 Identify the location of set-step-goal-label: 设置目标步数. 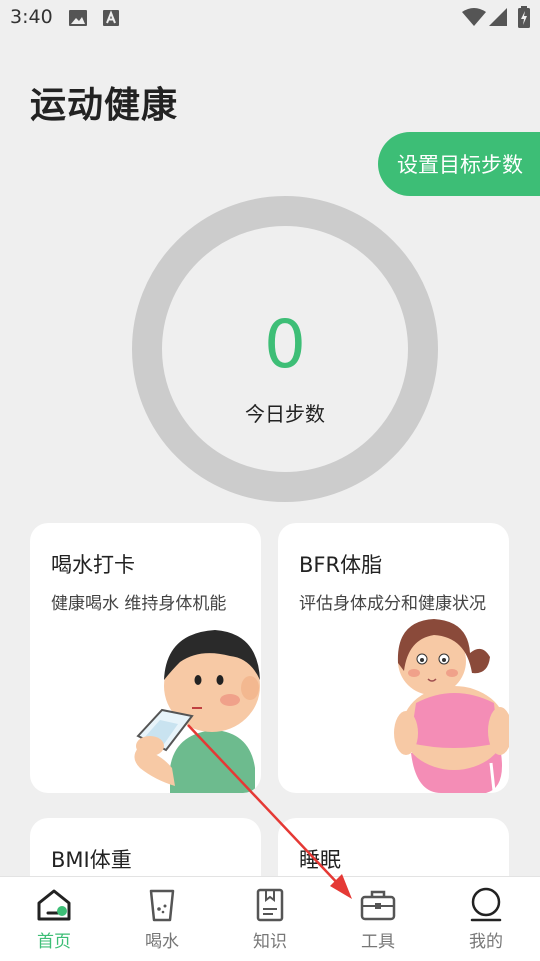
(460, 165).